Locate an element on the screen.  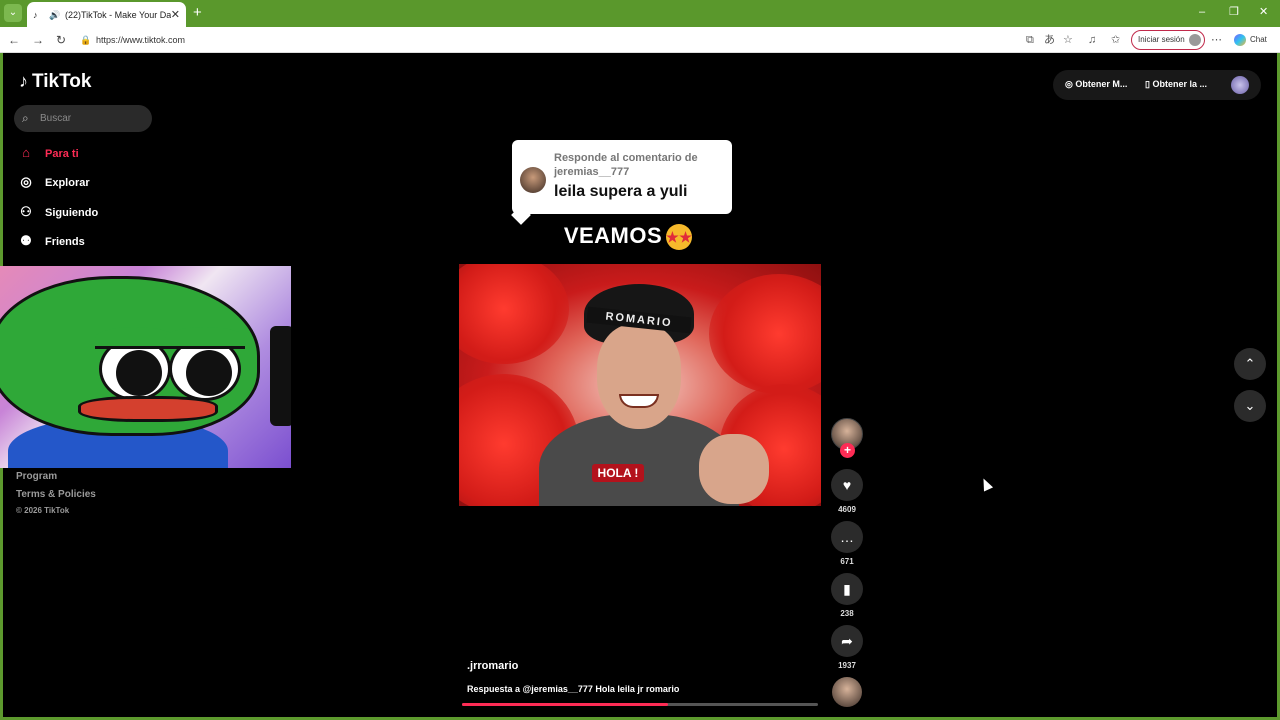
person-hand is located at coordinates (734, 469).